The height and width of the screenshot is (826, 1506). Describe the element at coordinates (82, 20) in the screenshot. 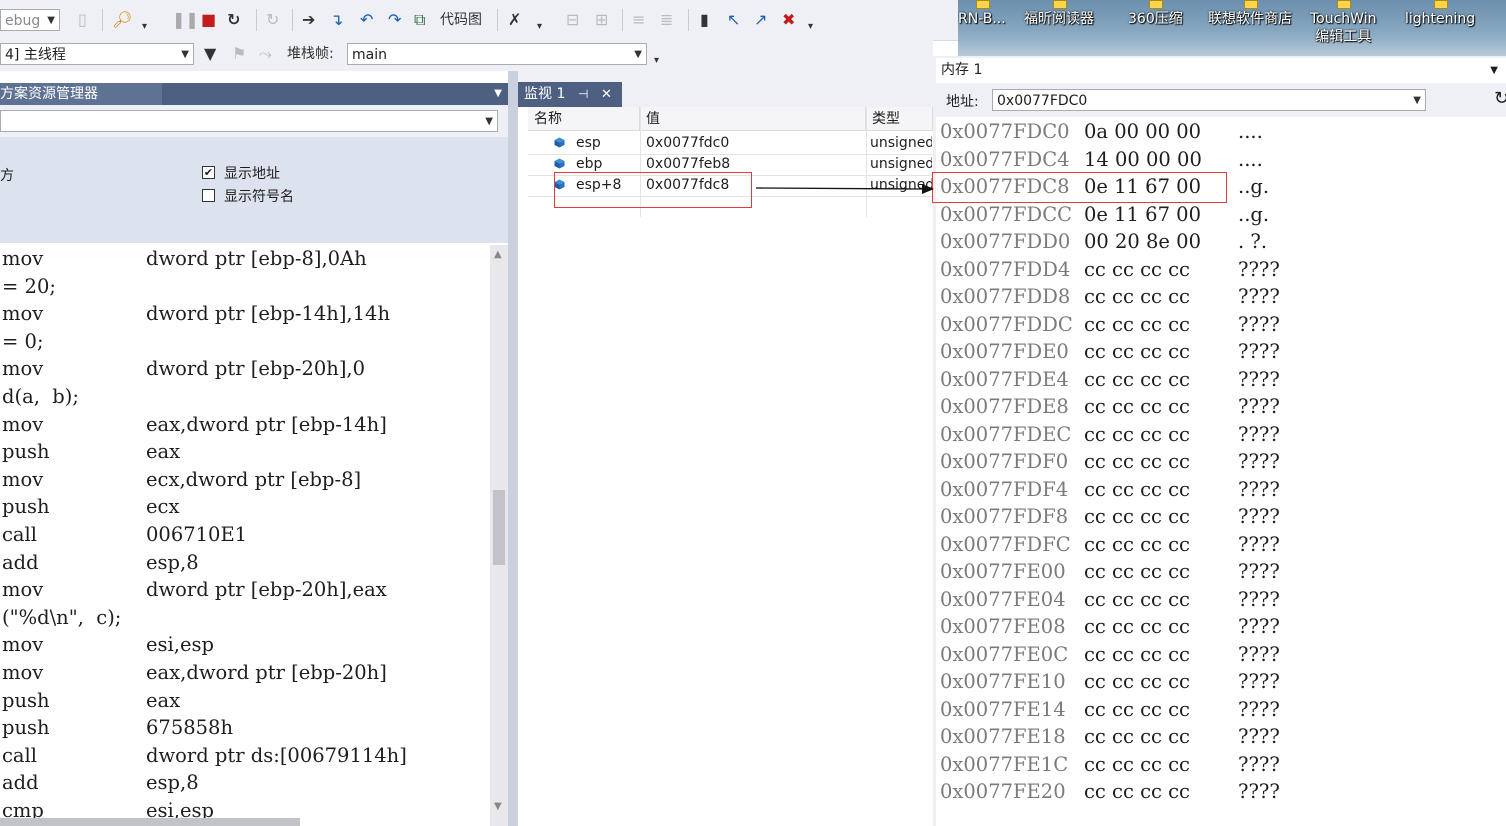

I see `attach-icon: ▯` at that location.